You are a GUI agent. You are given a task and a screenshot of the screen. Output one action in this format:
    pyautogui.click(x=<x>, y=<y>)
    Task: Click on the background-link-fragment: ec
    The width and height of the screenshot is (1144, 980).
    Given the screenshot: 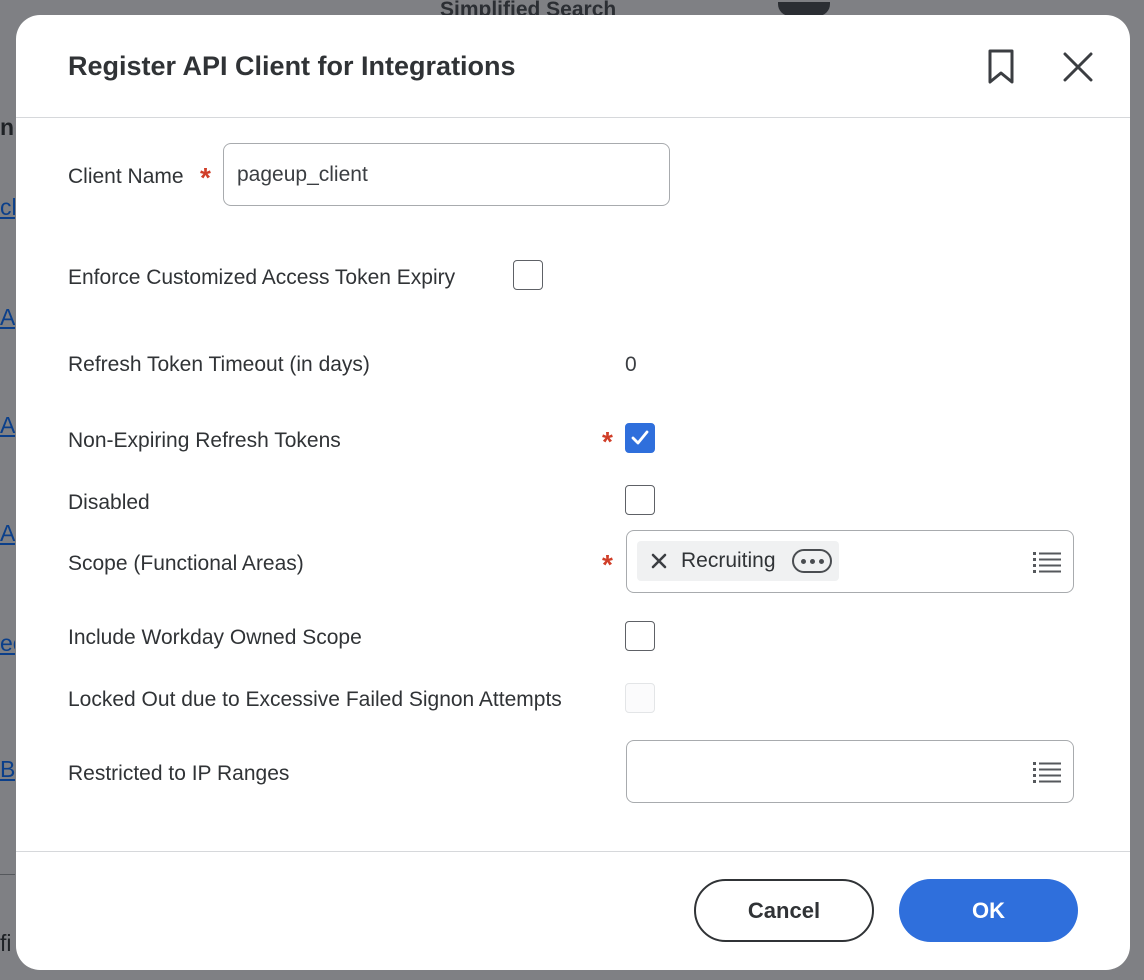 What is the action you would take?
    pyautogui.click(x=7, y=643)
    